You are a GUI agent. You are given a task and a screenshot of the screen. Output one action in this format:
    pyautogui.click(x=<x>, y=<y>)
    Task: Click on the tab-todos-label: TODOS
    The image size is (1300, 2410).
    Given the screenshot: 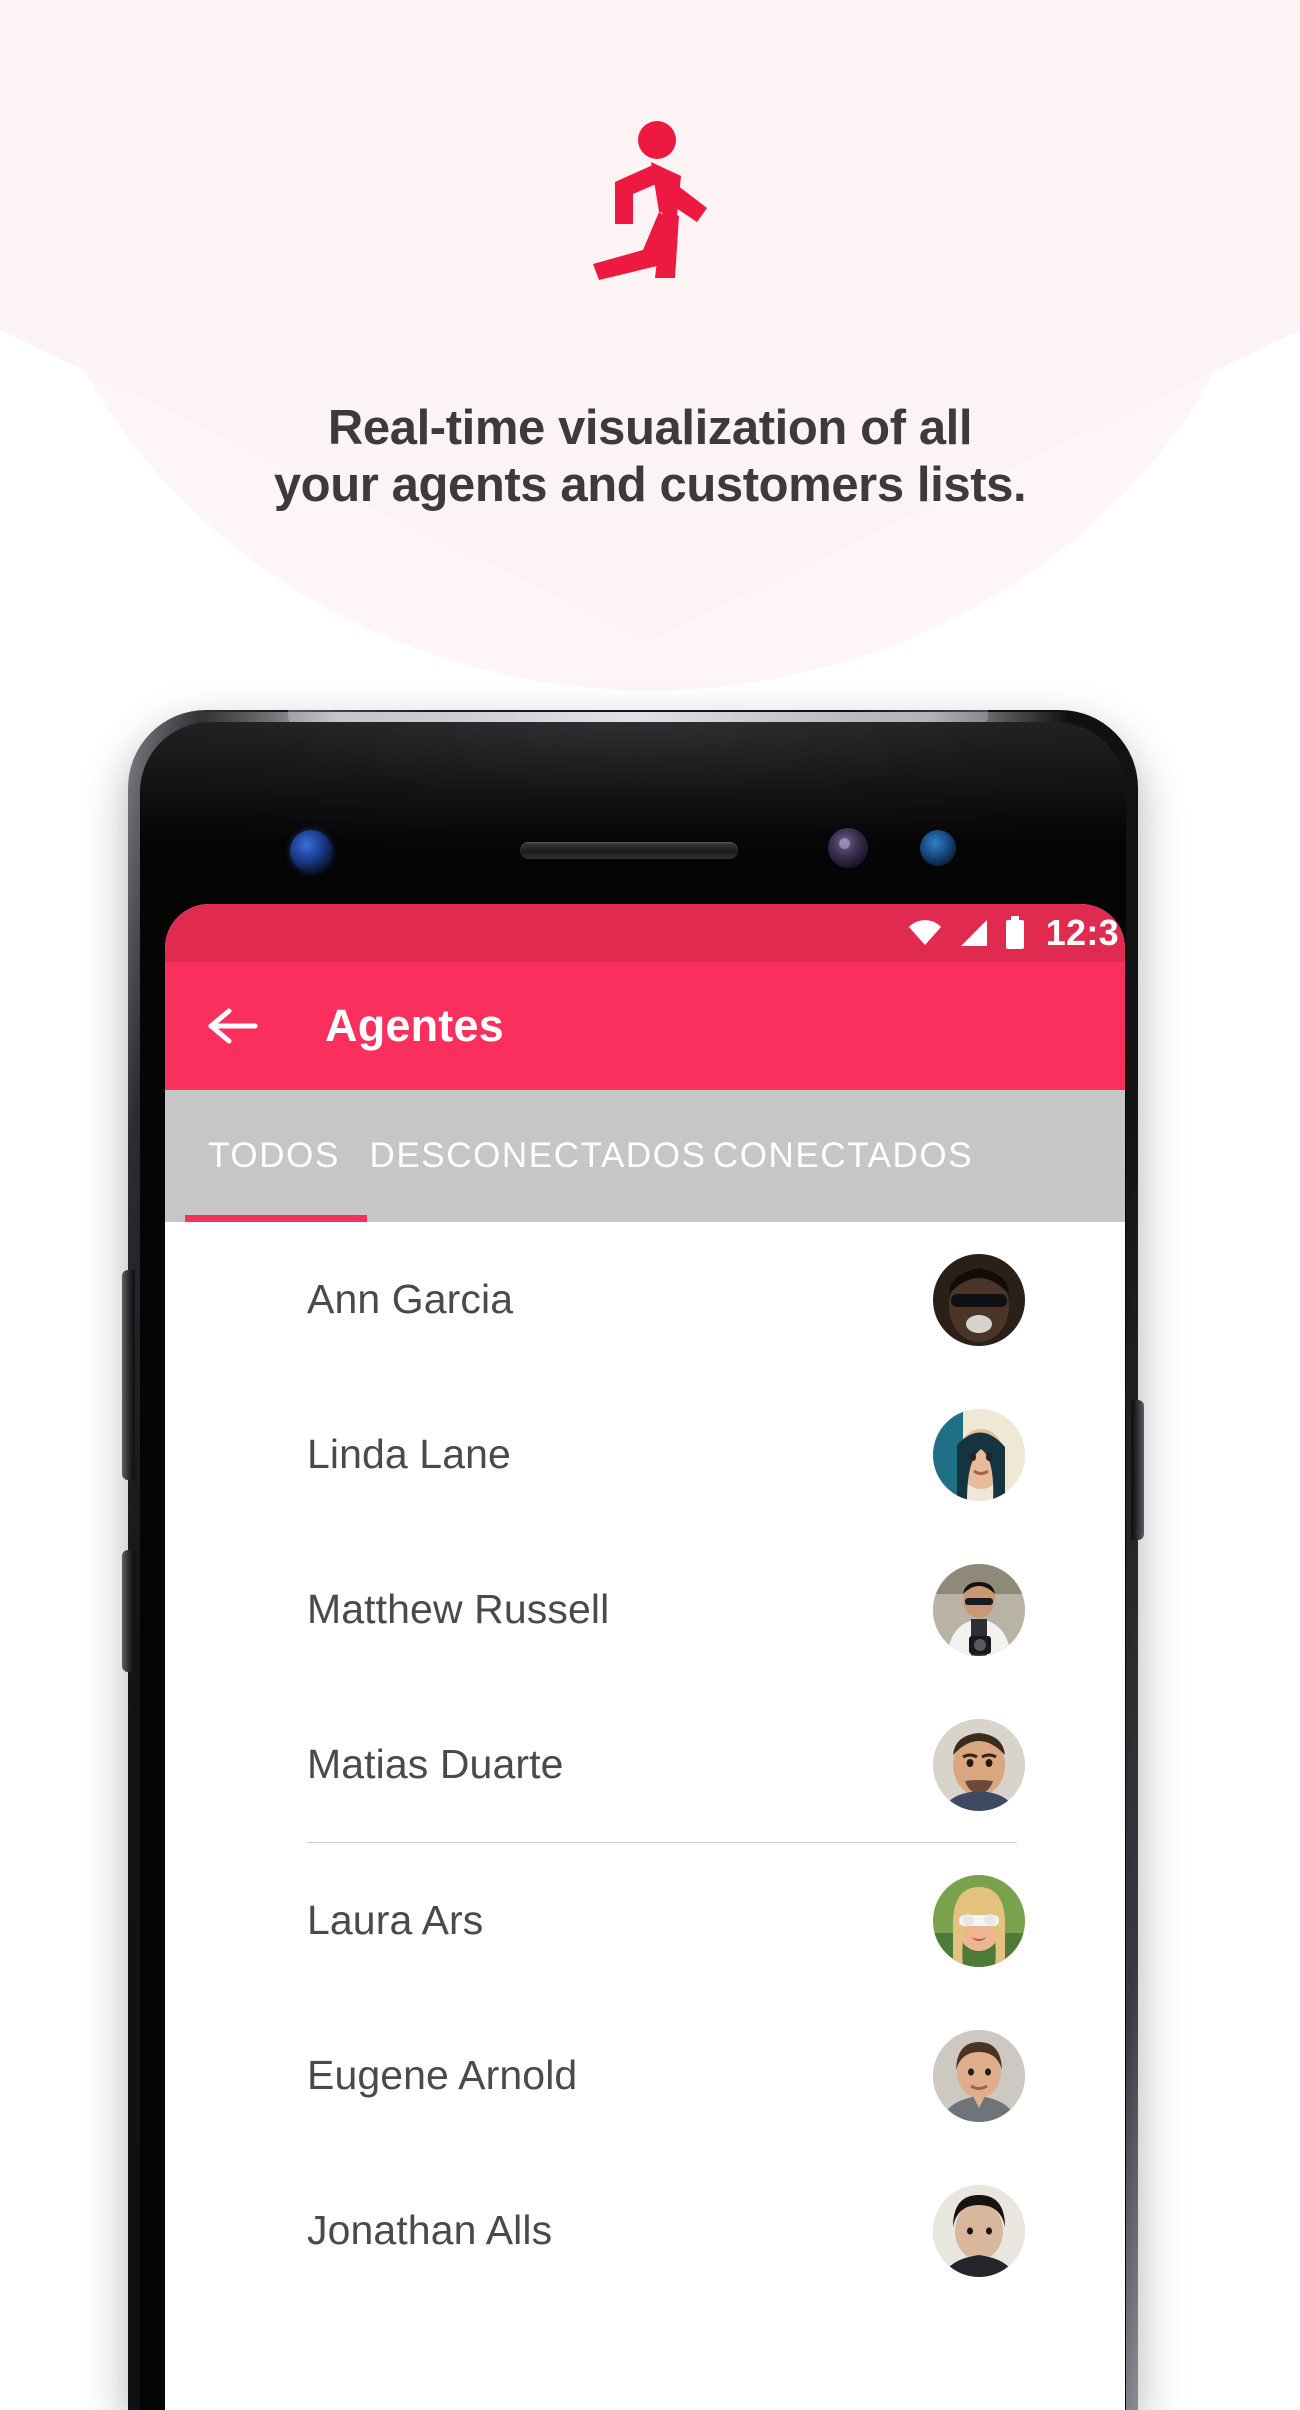 What is the action you would take?
    pyautogui.click(x=274, y=1155)
    